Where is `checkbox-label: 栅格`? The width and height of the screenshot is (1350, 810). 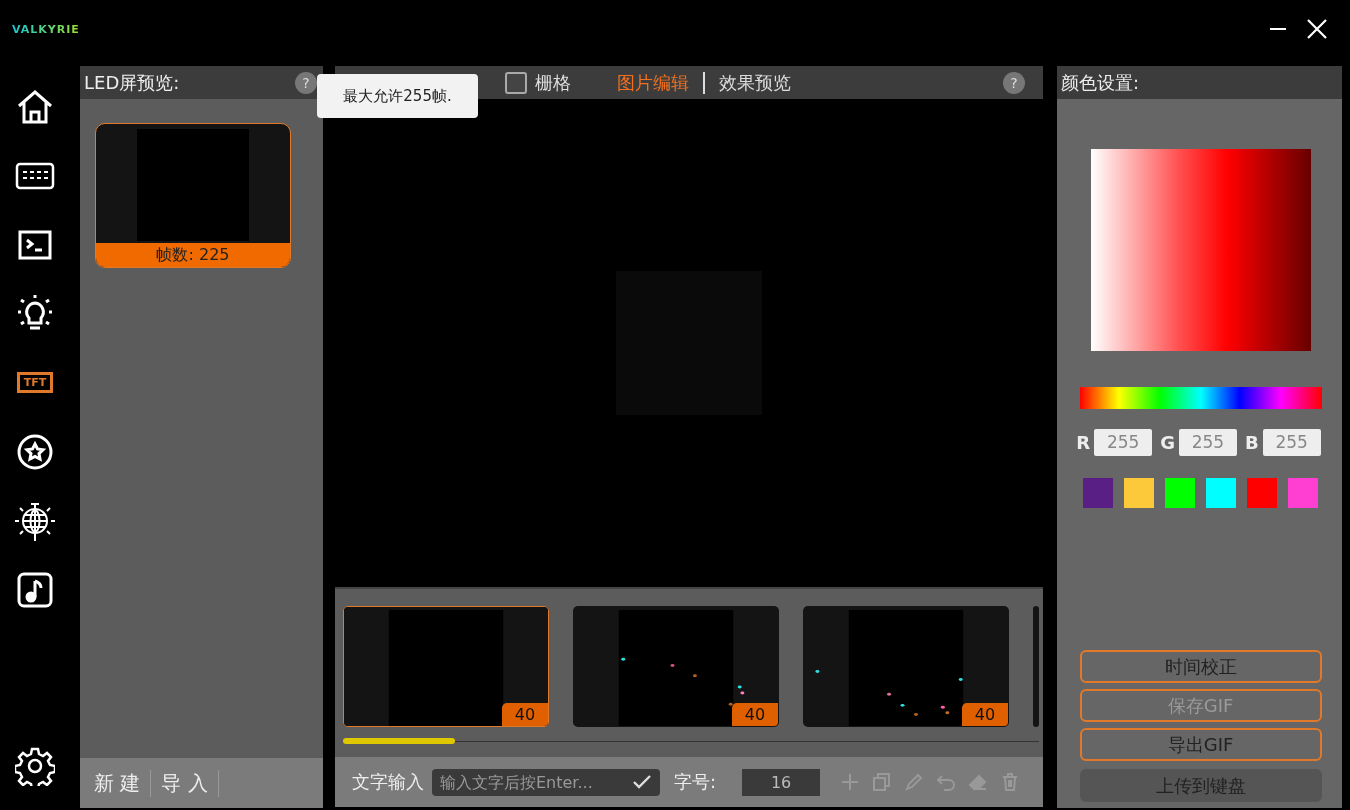 checkbox-label: 栅格 is located at coordinates (553, 82).